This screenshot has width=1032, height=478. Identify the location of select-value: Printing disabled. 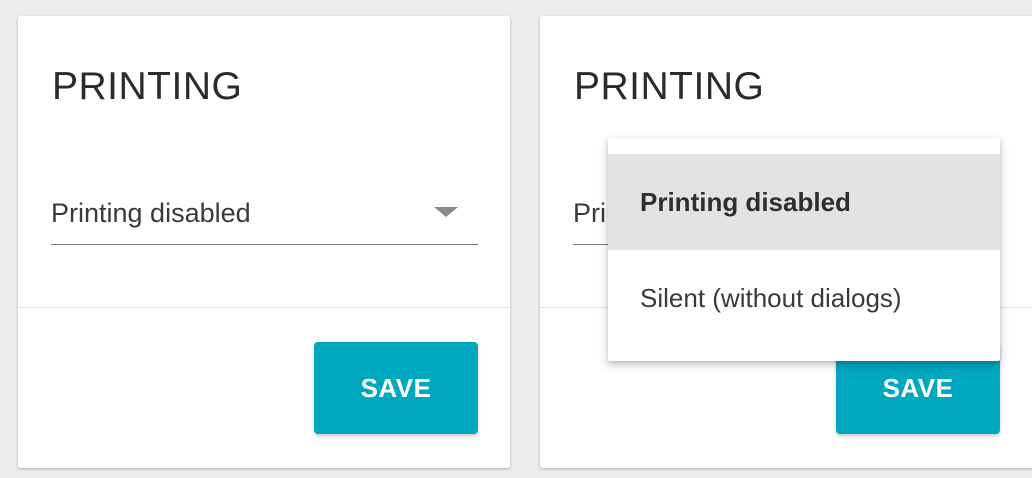
(151, 213).